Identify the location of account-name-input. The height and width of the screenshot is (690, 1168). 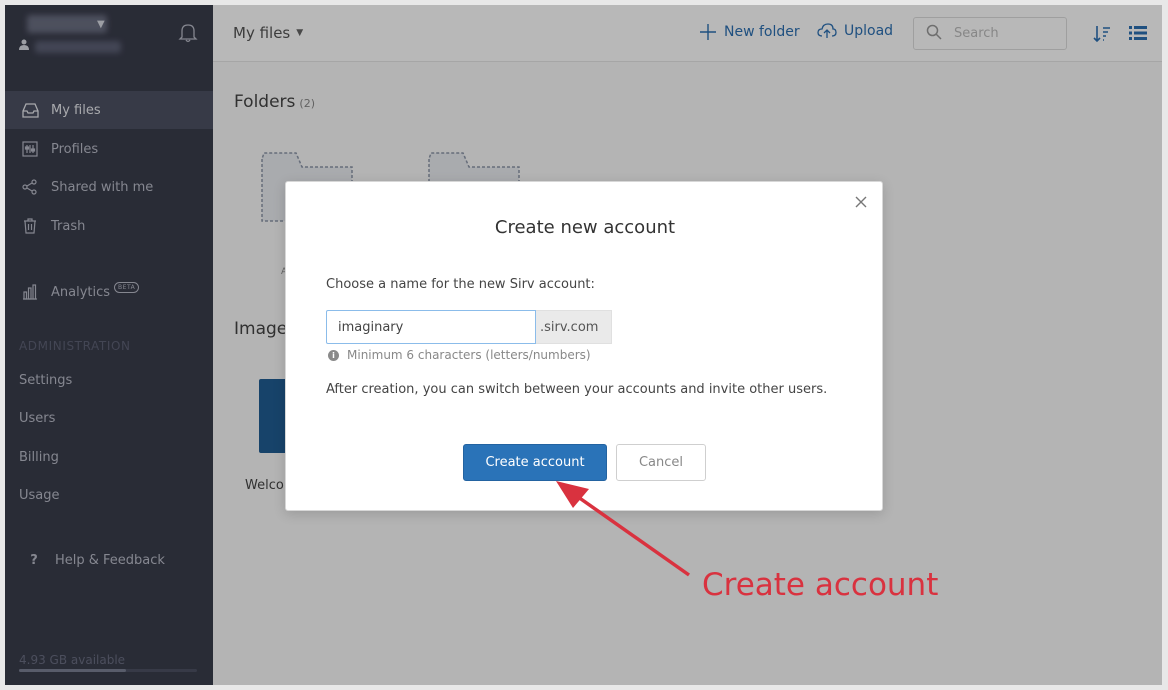
(431, 327).